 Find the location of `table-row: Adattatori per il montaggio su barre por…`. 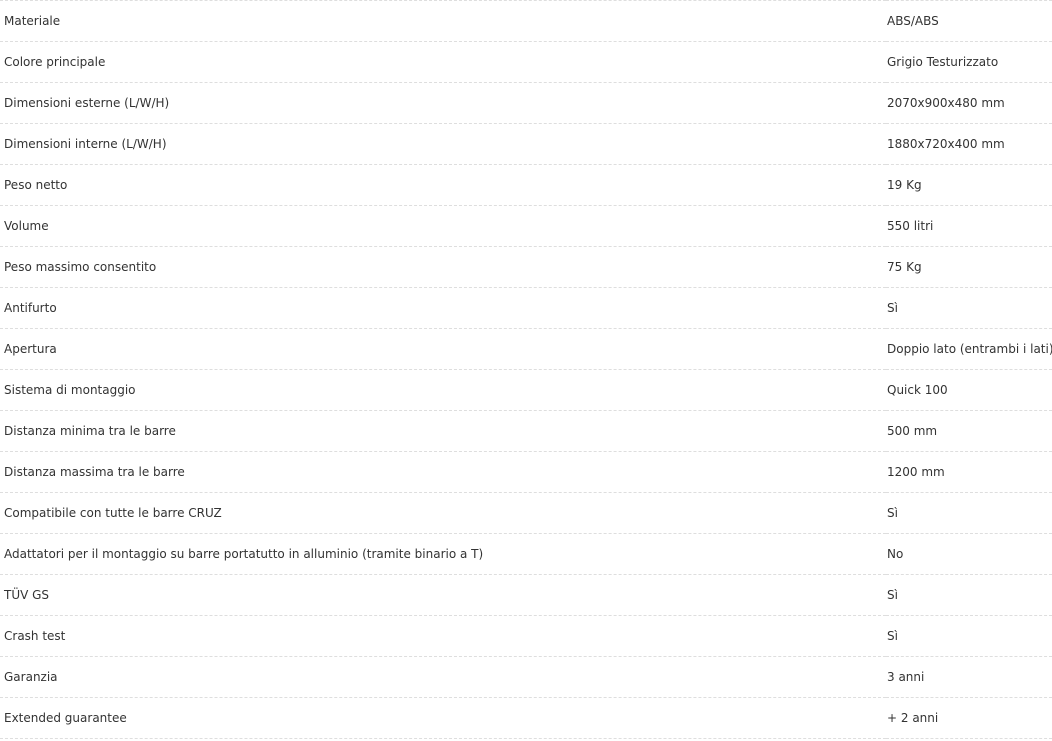

table-row: Adattatori per il montaggio su barre por… is located at coordinates (526, 554).